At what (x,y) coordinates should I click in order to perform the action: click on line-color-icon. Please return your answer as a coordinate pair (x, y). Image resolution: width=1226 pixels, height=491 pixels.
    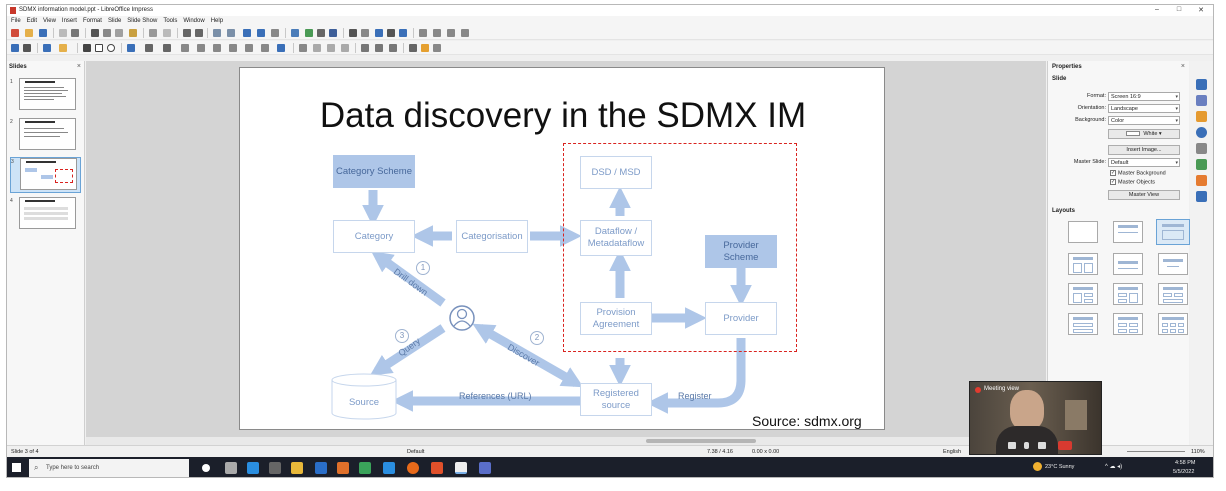
    Looking at the image, I should click on (47, 48).